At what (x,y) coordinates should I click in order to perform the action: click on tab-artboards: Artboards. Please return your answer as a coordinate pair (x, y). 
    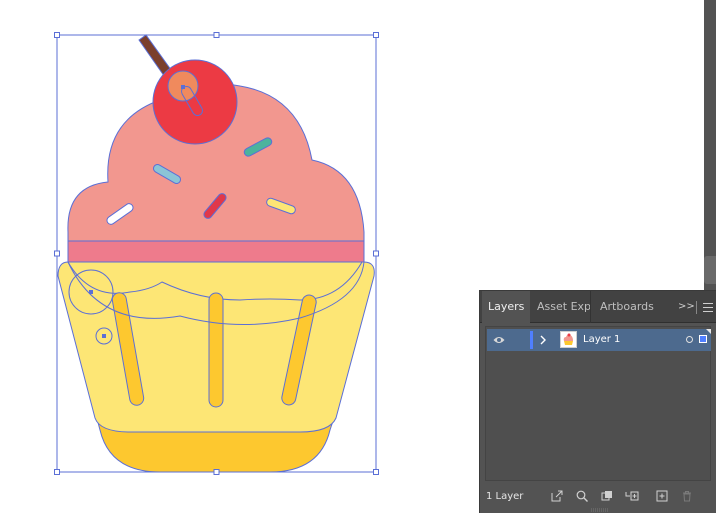
    Looking at the image, I should click on (627, 307).